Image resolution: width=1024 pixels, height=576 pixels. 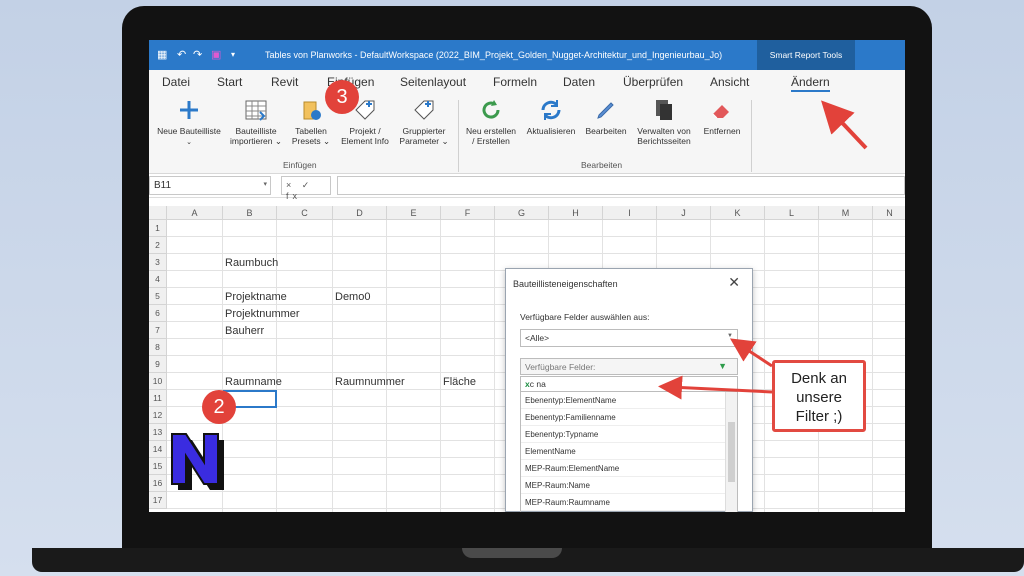 What do you see at coordinates (468, 213) in the screenshot?
I see `column-header-f: F` at bounding box center [468, 213].